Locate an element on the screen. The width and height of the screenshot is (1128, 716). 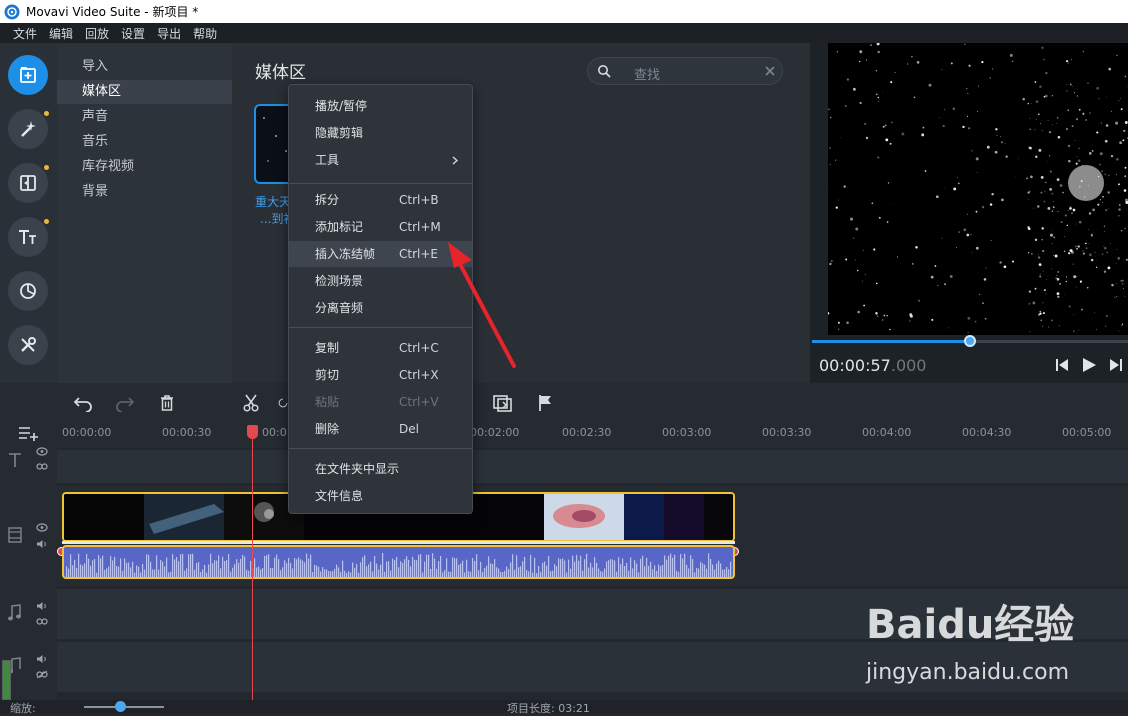
sidenav-item-media-bin: 媒体区 is located at coordinates (144, 92).